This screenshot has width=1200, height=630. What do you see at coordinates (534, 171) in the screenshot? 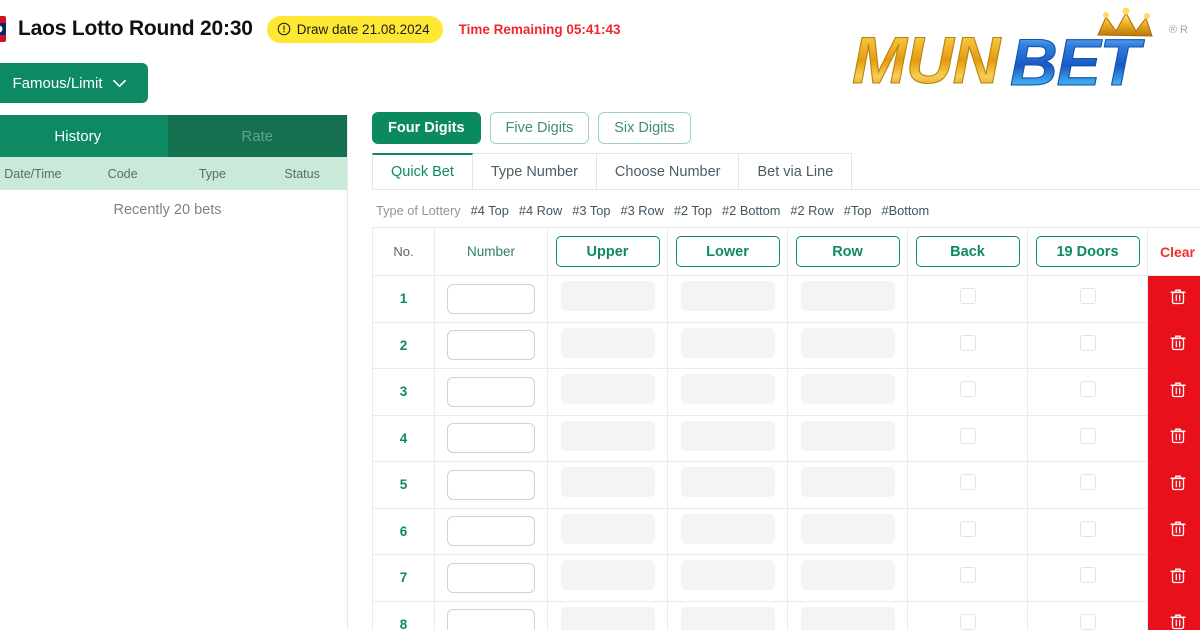
I see `tab-type-number: Type Number` at bounding box center [534, 171].